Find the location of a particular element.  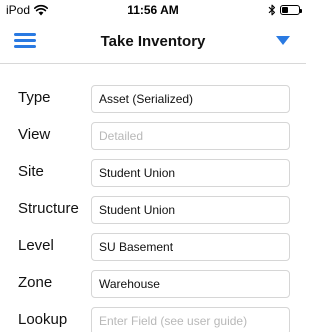

zone-label: Zone is located at coordinates (35, 282).